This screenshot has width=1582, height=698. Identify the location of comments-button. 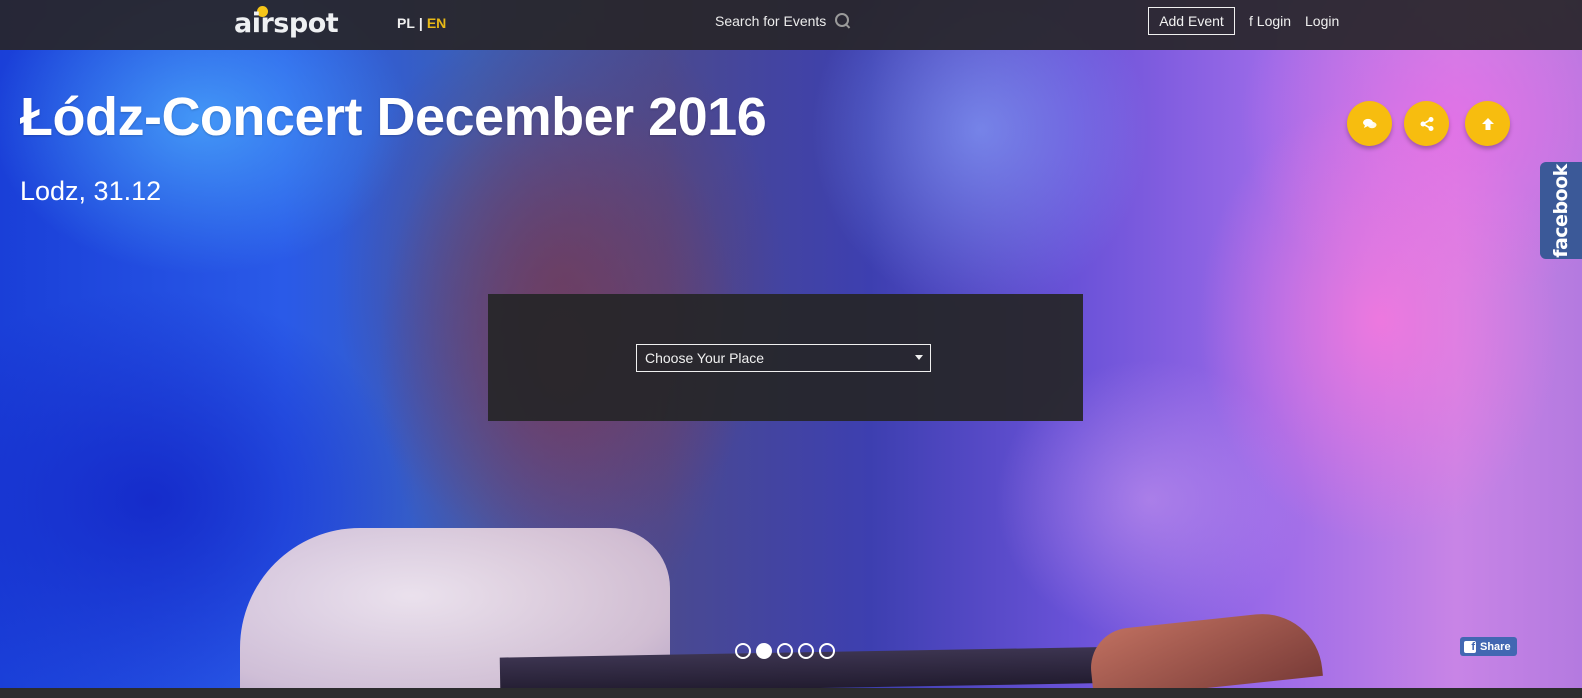
(1369, 123).